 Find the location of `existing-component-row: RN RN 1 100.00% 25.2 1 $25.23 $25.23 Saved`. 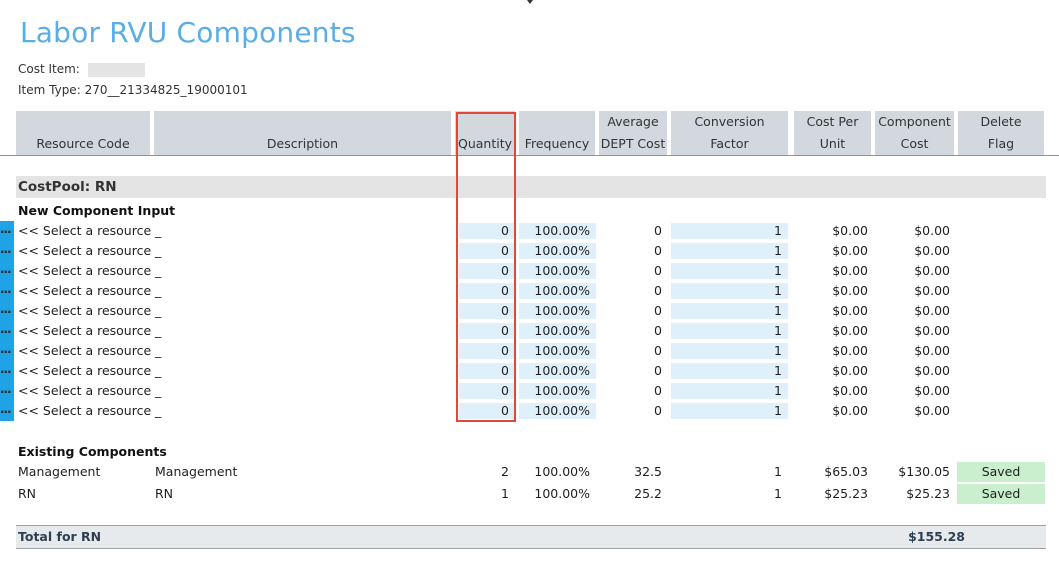

existing-component-row: RN RN 1 100.00% 25.2 1 $25.23 $25.23 Saved is located at coordinates (529, 494).